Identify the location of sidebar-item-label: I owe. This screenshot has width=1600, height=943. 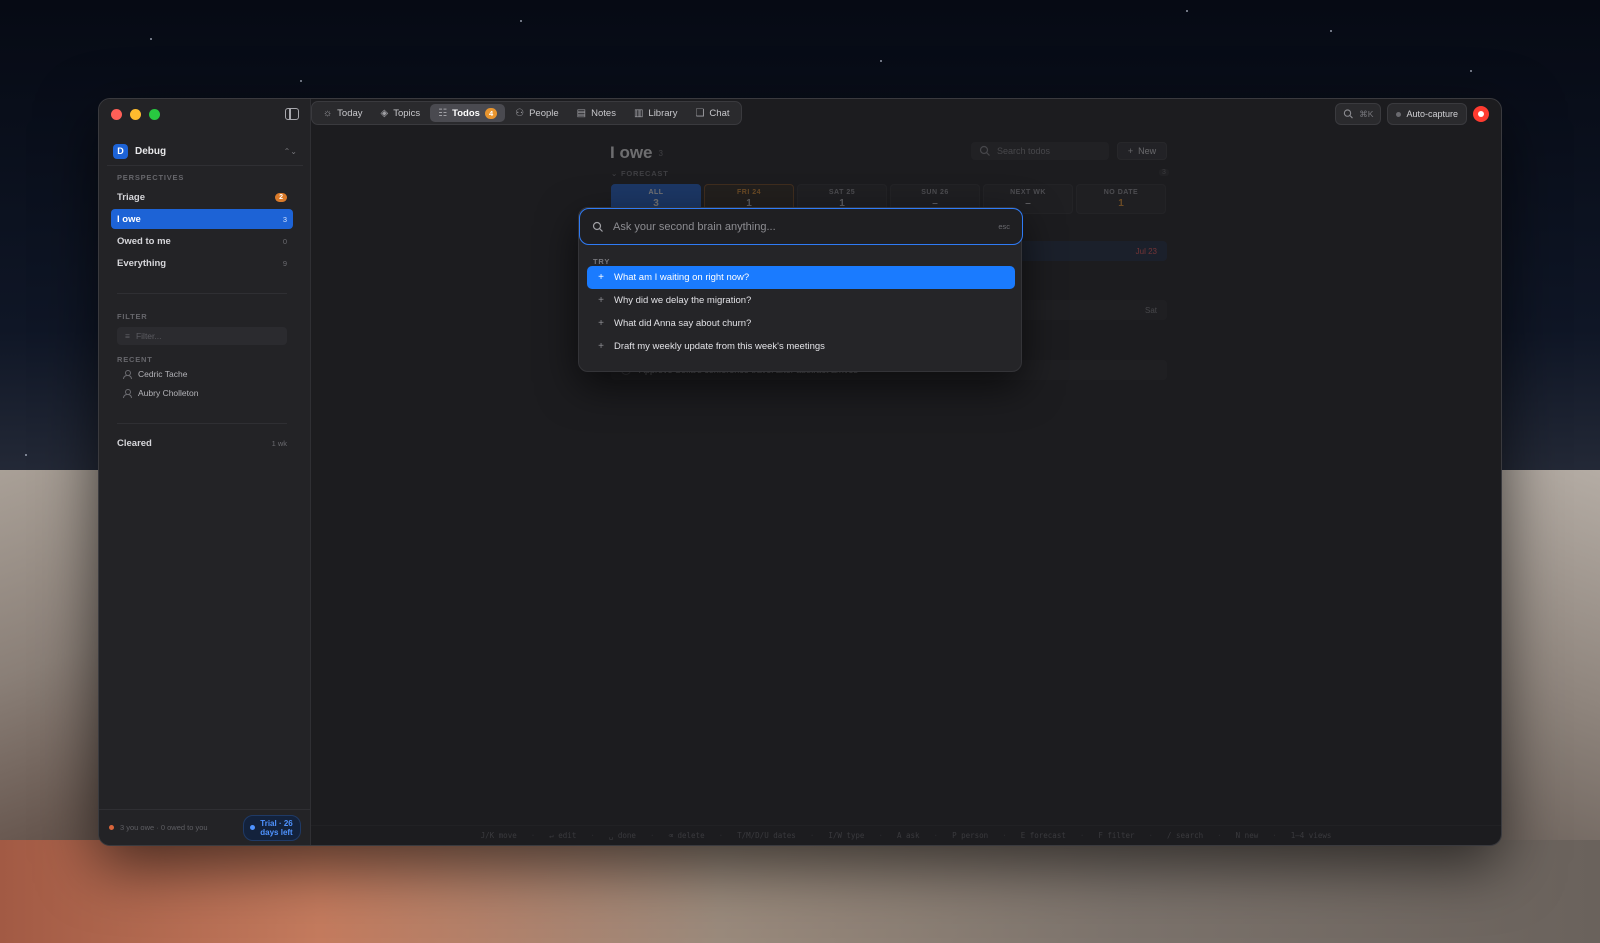
(129, 219).